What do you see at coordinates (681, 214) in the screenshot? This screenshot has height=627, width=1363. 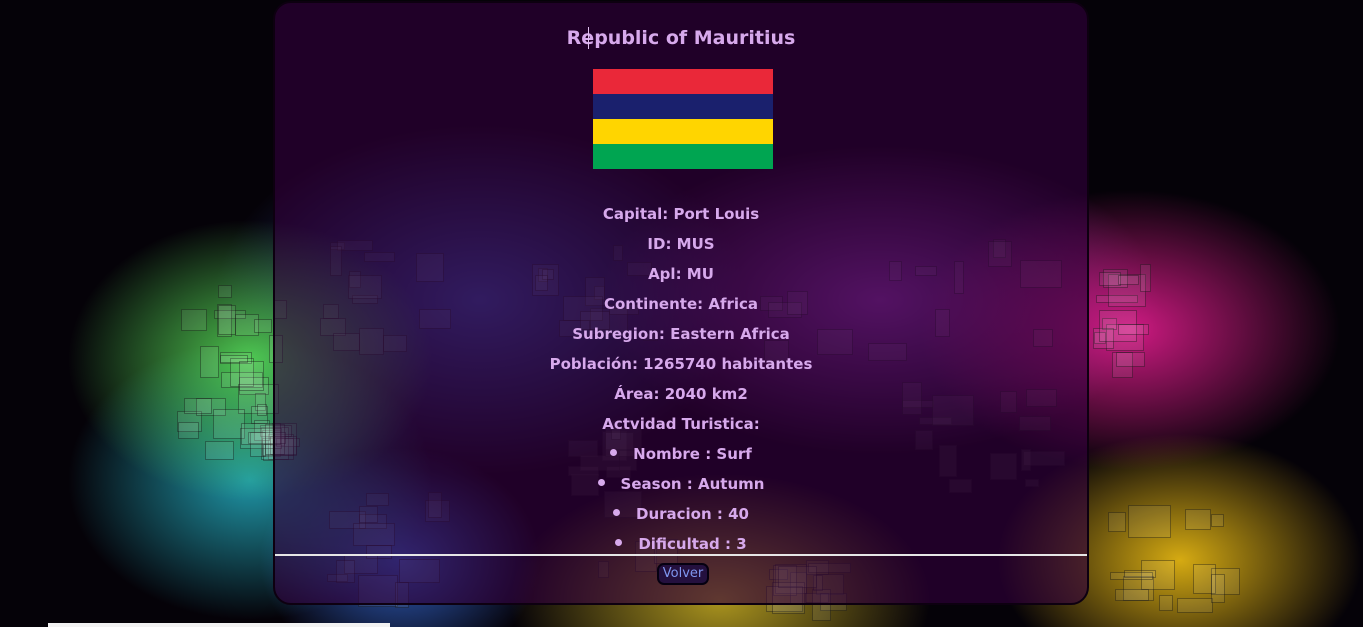 I see `capital-info: Capital: Port Louis` at bounding box center [681, 214].